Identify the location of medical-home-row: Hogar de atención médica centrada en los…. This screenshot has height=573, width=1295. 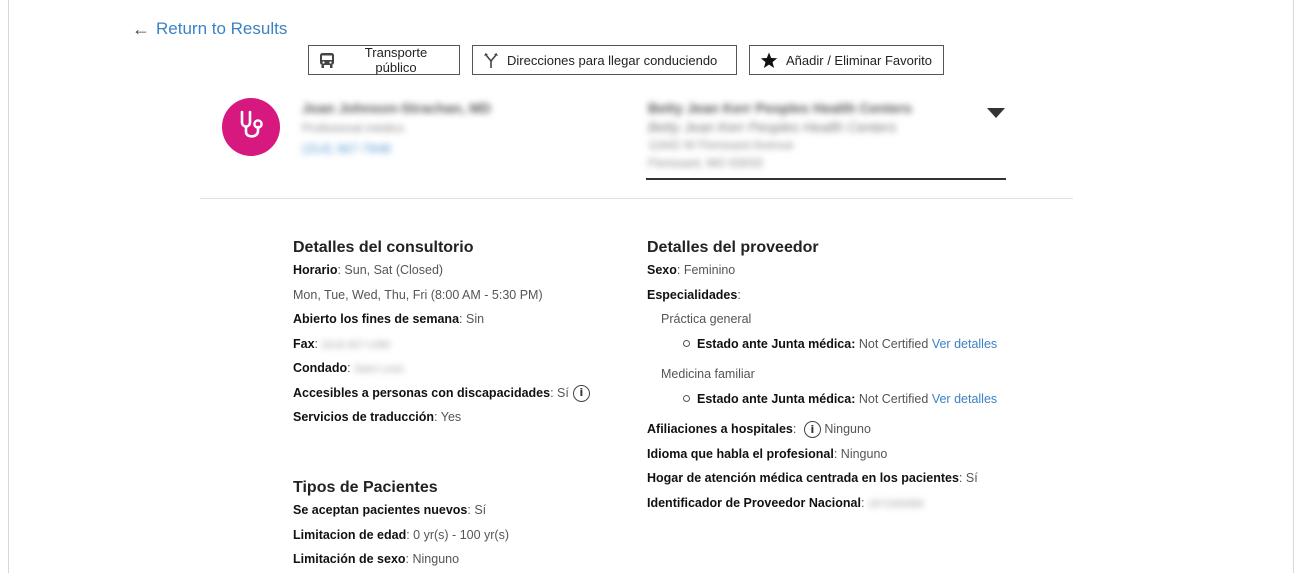
(812, 478).